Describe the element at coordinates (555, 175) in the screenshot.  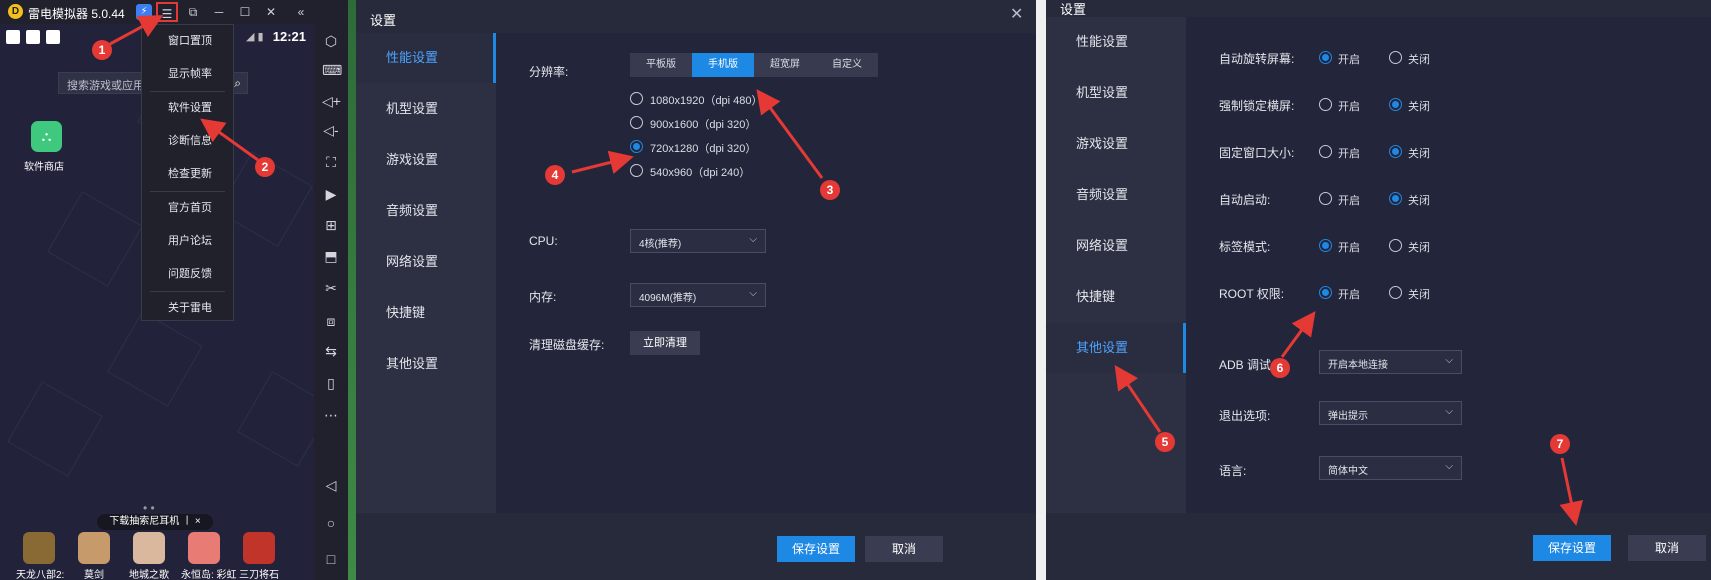
I see `step-marker-4: 4` at that location.